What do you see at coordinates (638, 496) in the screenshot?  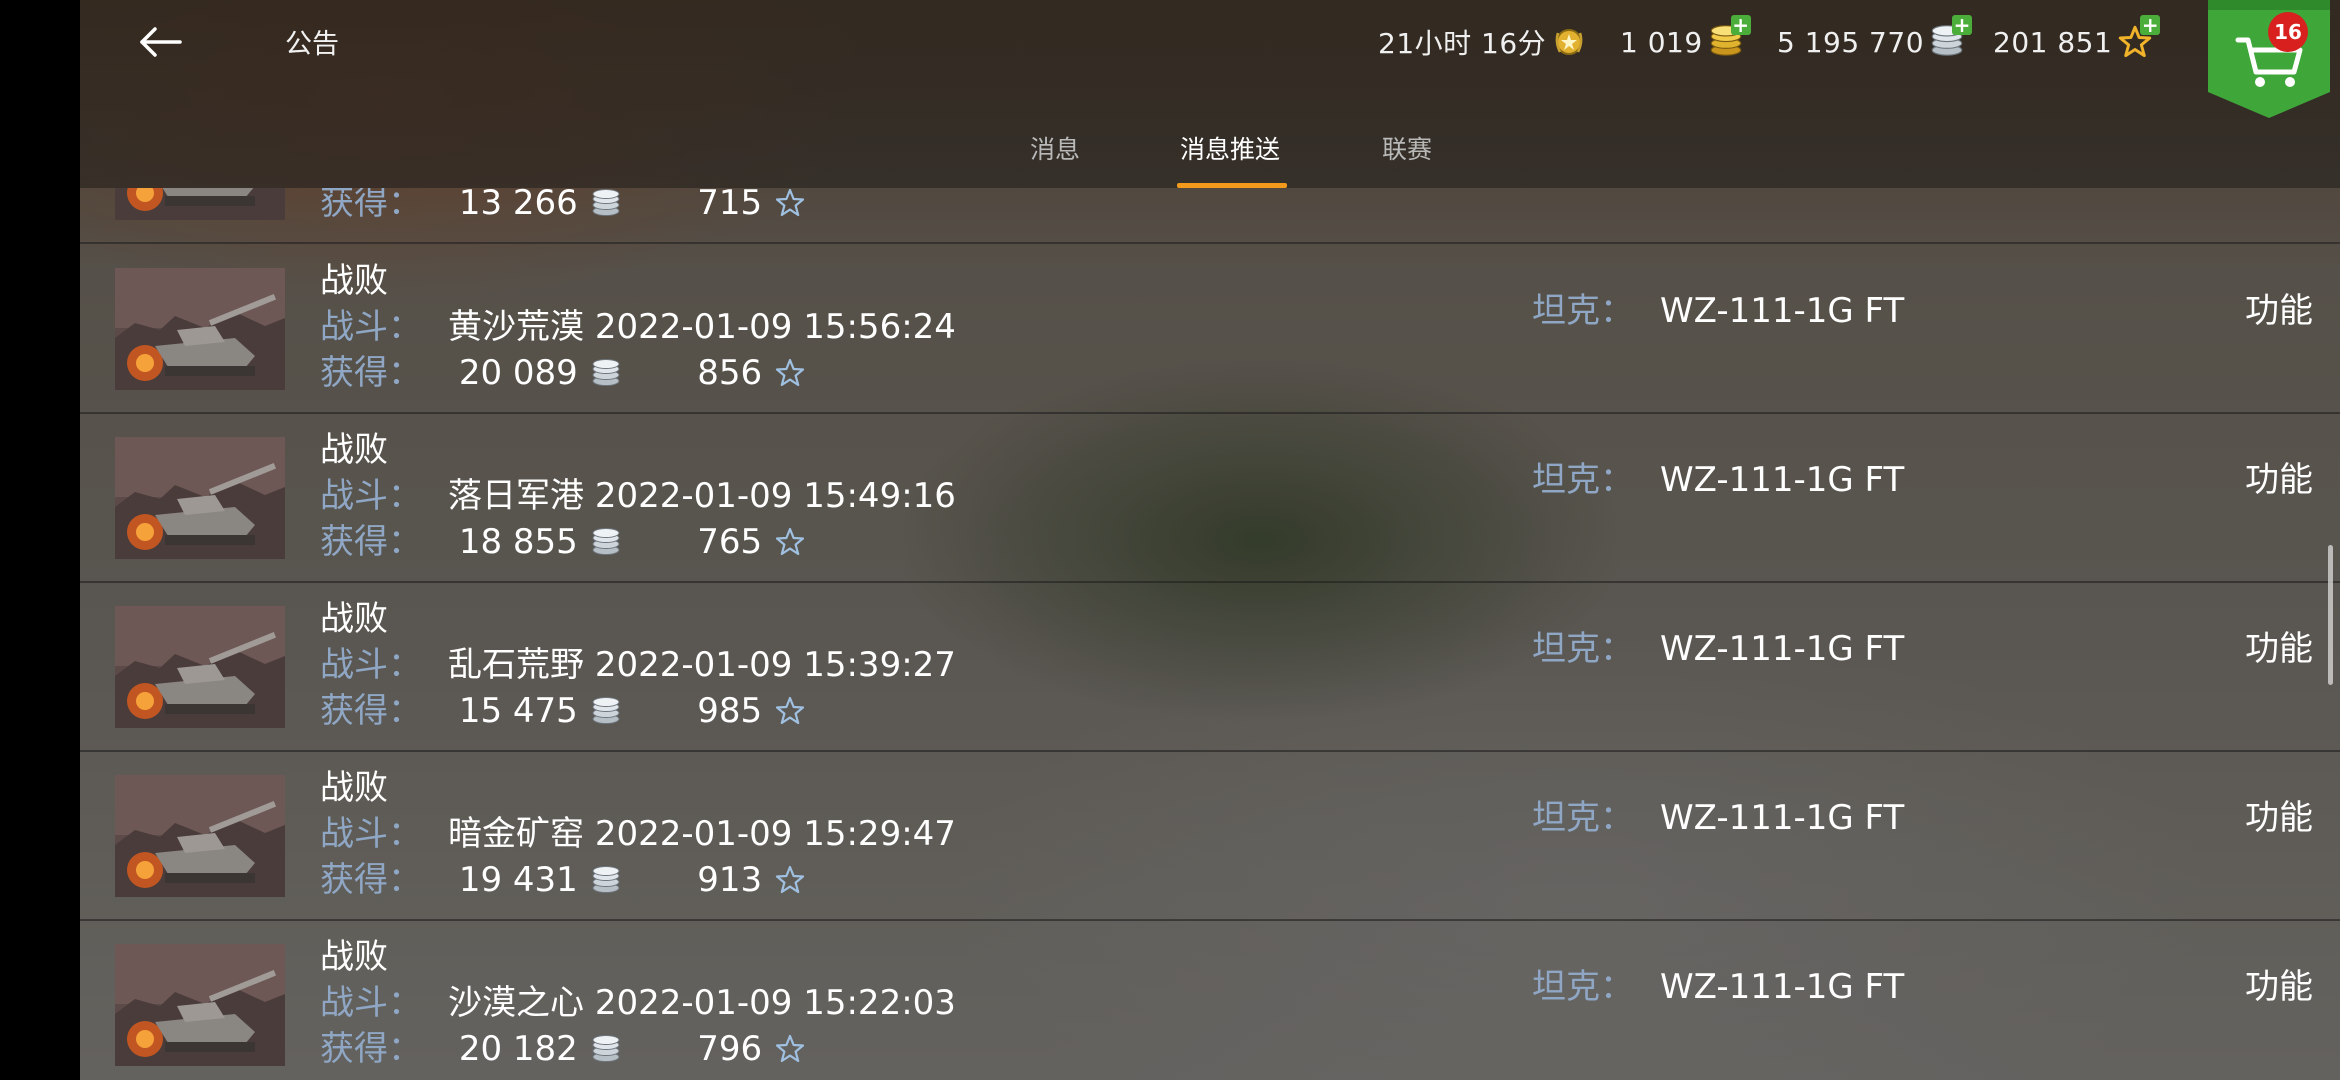 I see `battle-line: 战斗： 落日军港 2022-01-09 15:49:16` at bounding box center [638, 496].